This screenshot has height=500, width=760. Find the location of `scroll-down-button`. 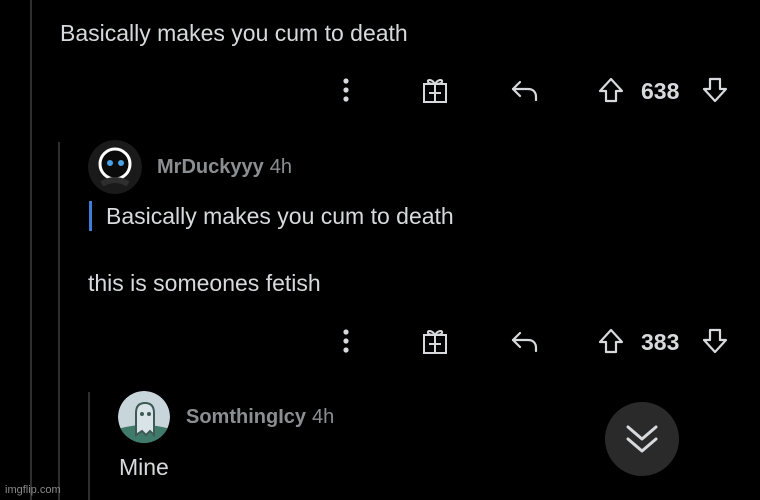

scroll-down-button is located at coordinates (642, 439).